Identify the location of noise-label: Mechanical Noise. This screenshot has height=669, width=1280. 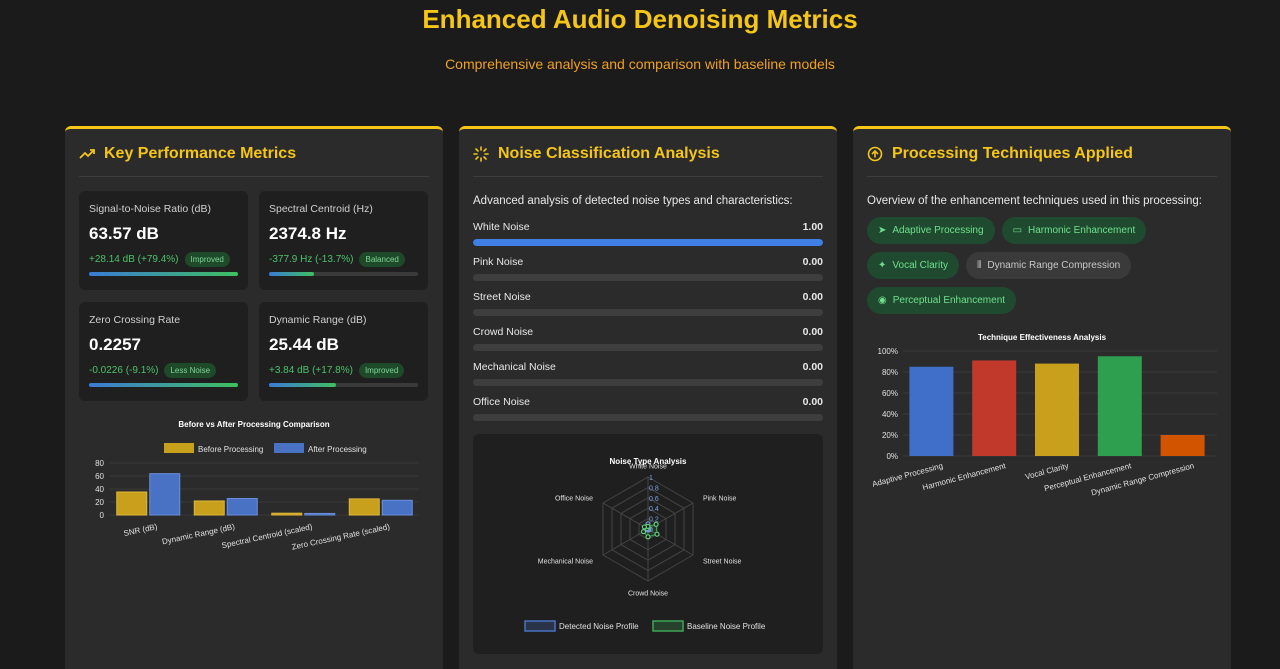
(514, 367).